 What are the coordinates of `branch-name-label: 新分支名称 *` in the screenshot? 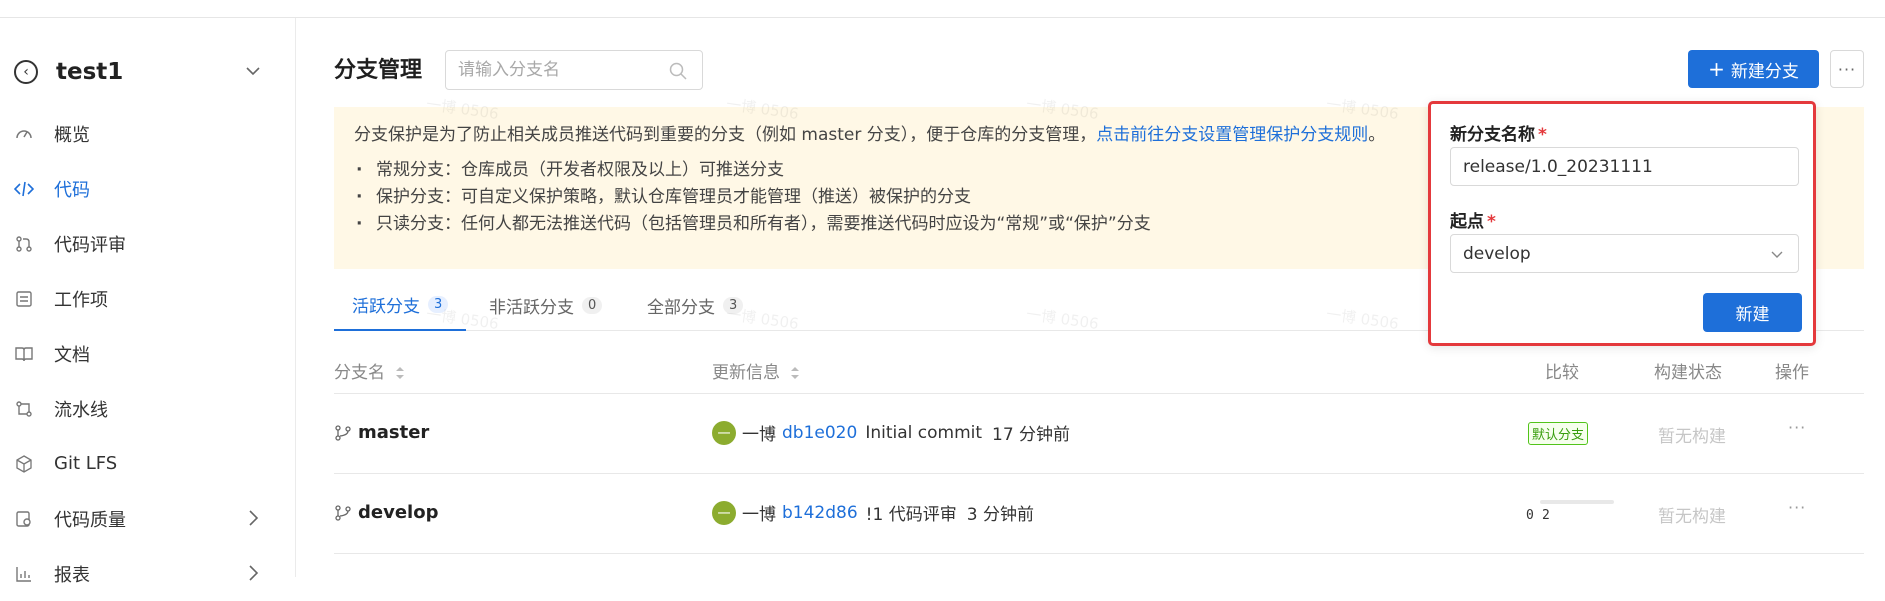 It's located at (1498, 135).